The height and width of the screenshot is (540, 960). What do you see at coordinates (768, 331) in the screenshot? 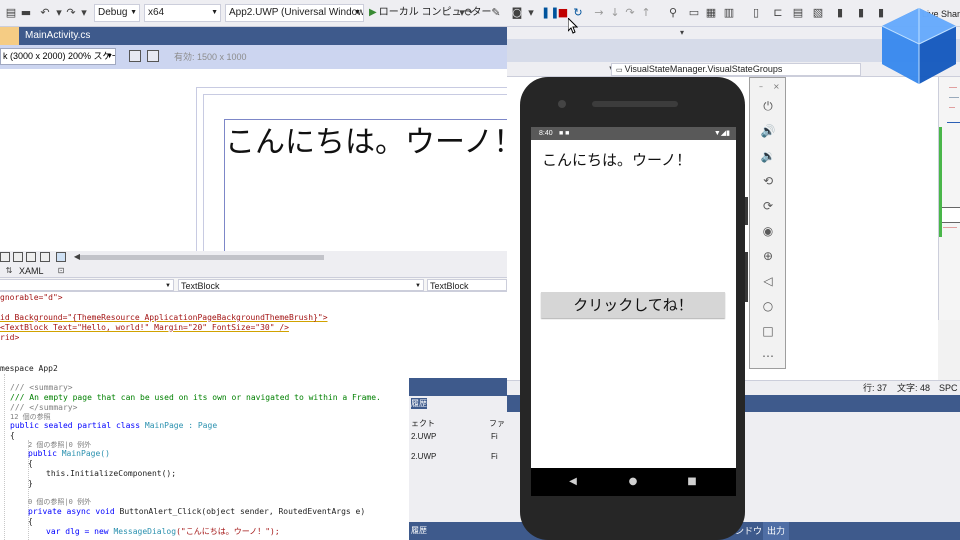
I see `overview-icon: □` at bounding box center [768, 331].